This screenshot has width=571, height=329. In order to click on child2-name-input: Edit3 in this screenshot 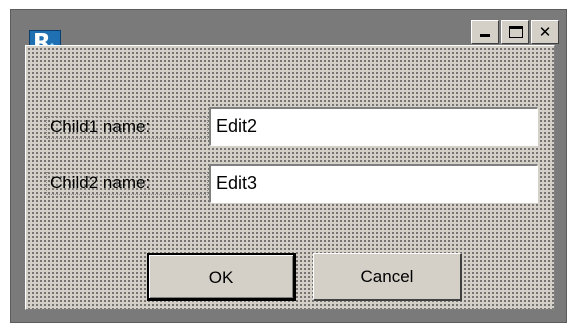, I will do `click(373, 183)`.